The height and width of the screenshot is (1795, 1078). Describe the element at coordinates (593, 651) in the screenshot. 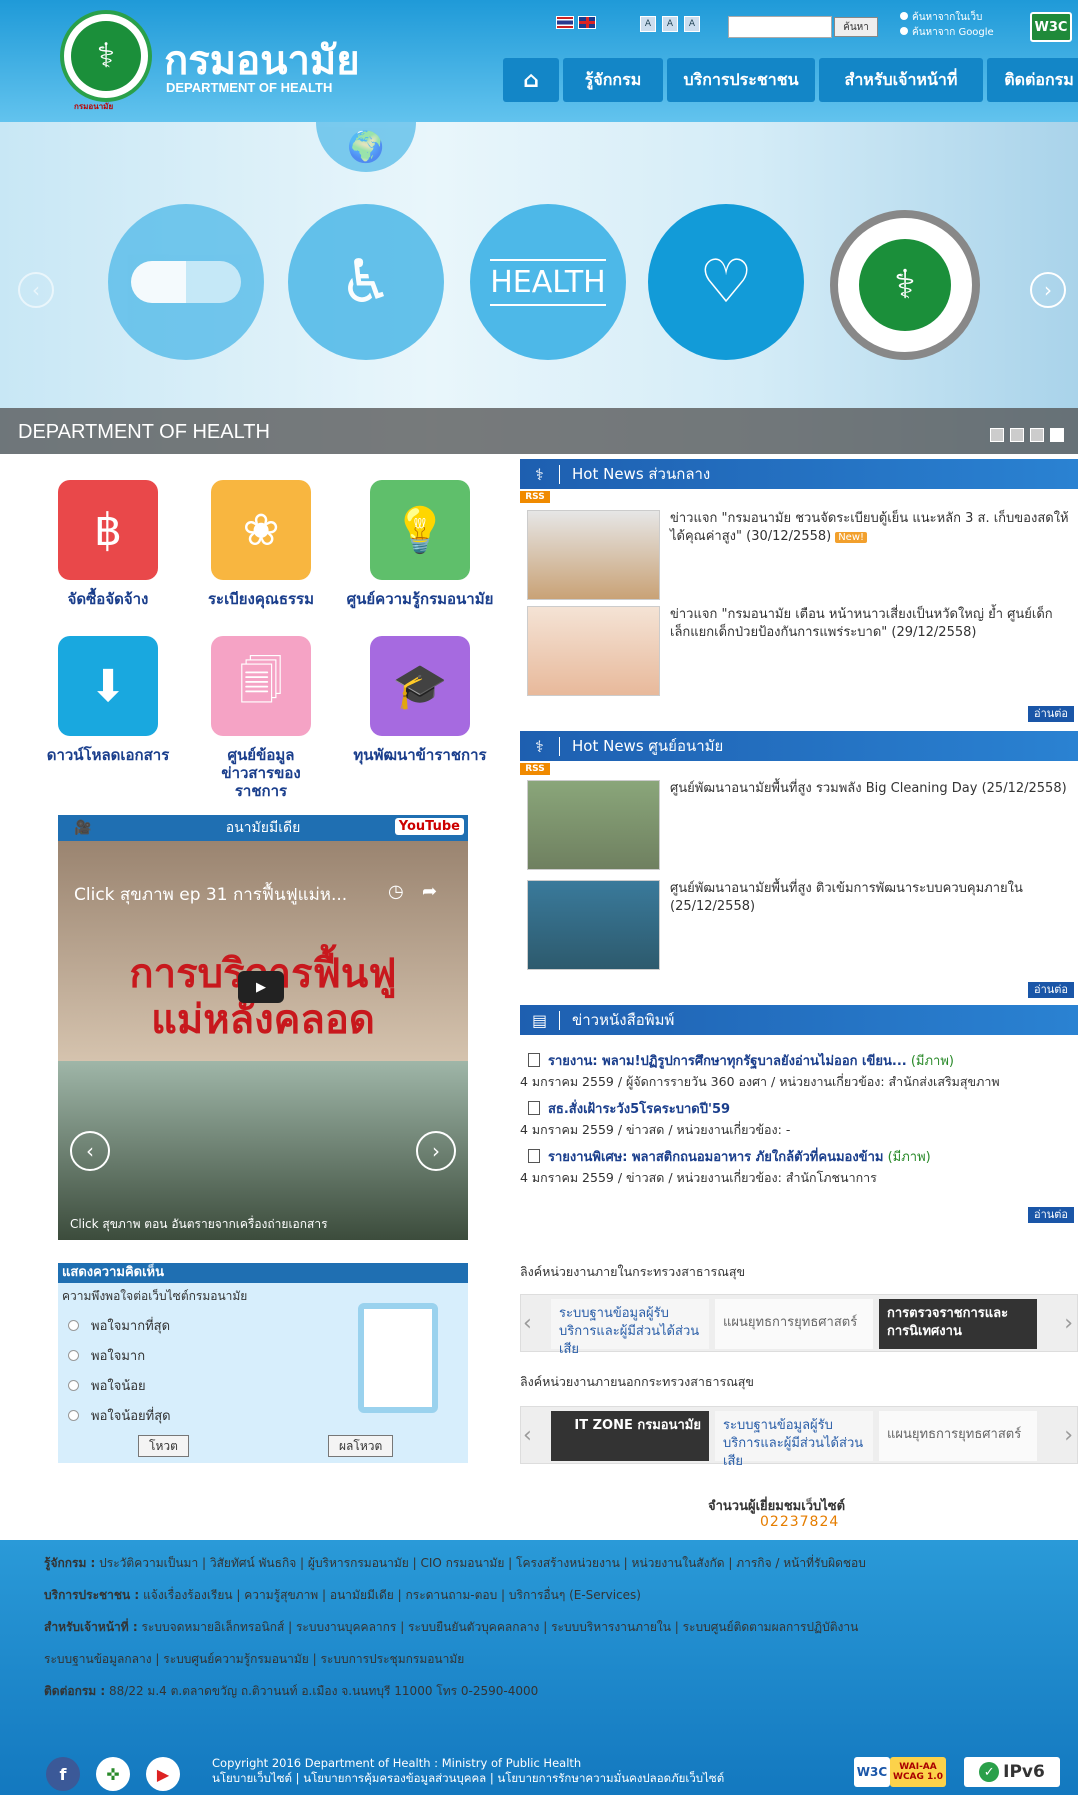

I see `news-thumbnail-child` at that location.